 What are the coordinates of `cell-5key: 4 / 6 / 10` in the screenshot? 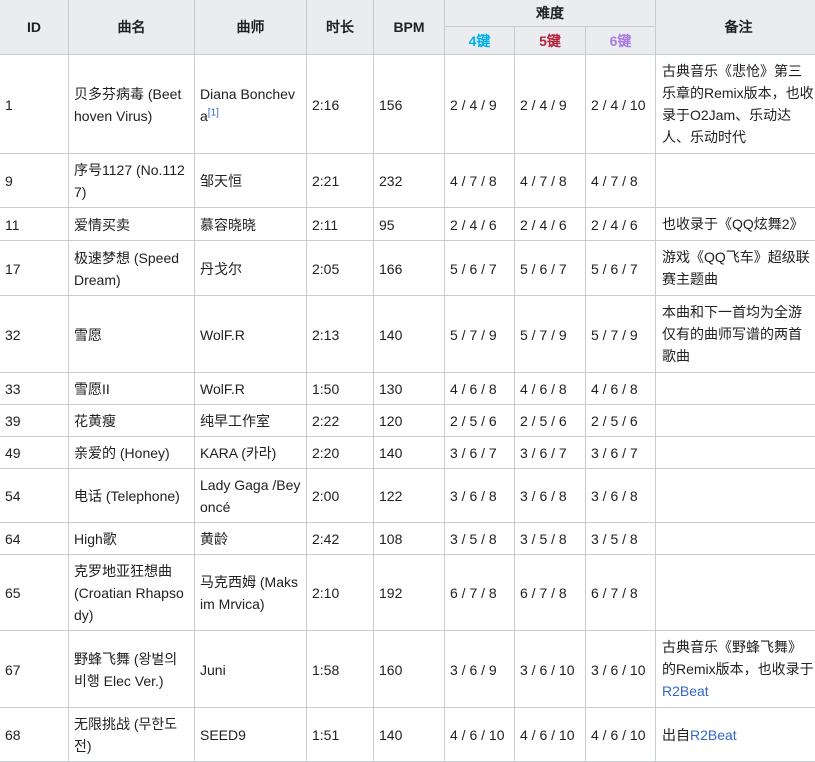 It's located at (550, 735).